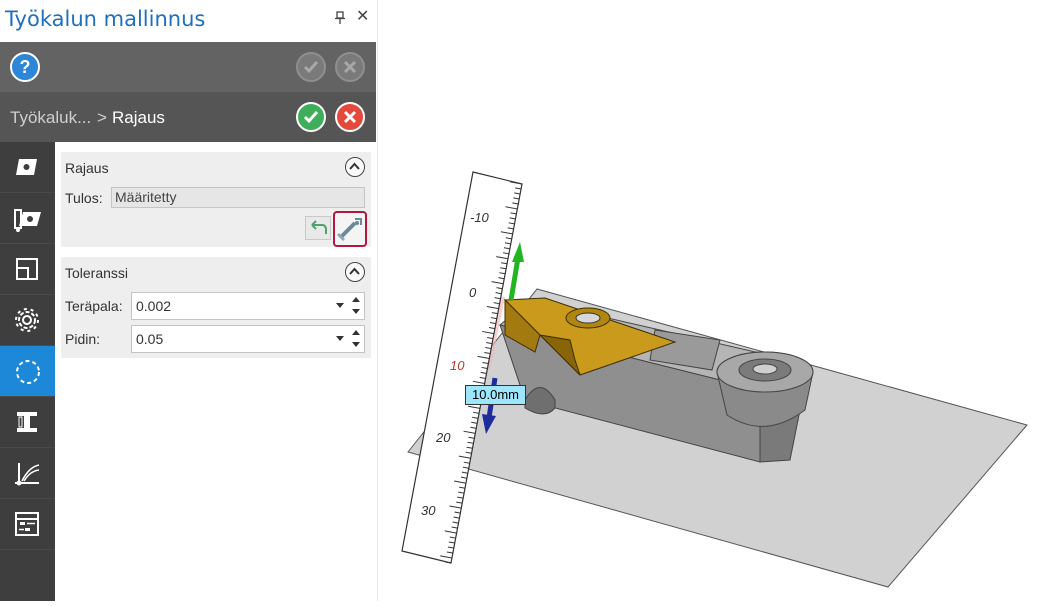 This screenshot has width=1043, height=606. I want to click on undo-icon, so click(319, 227).